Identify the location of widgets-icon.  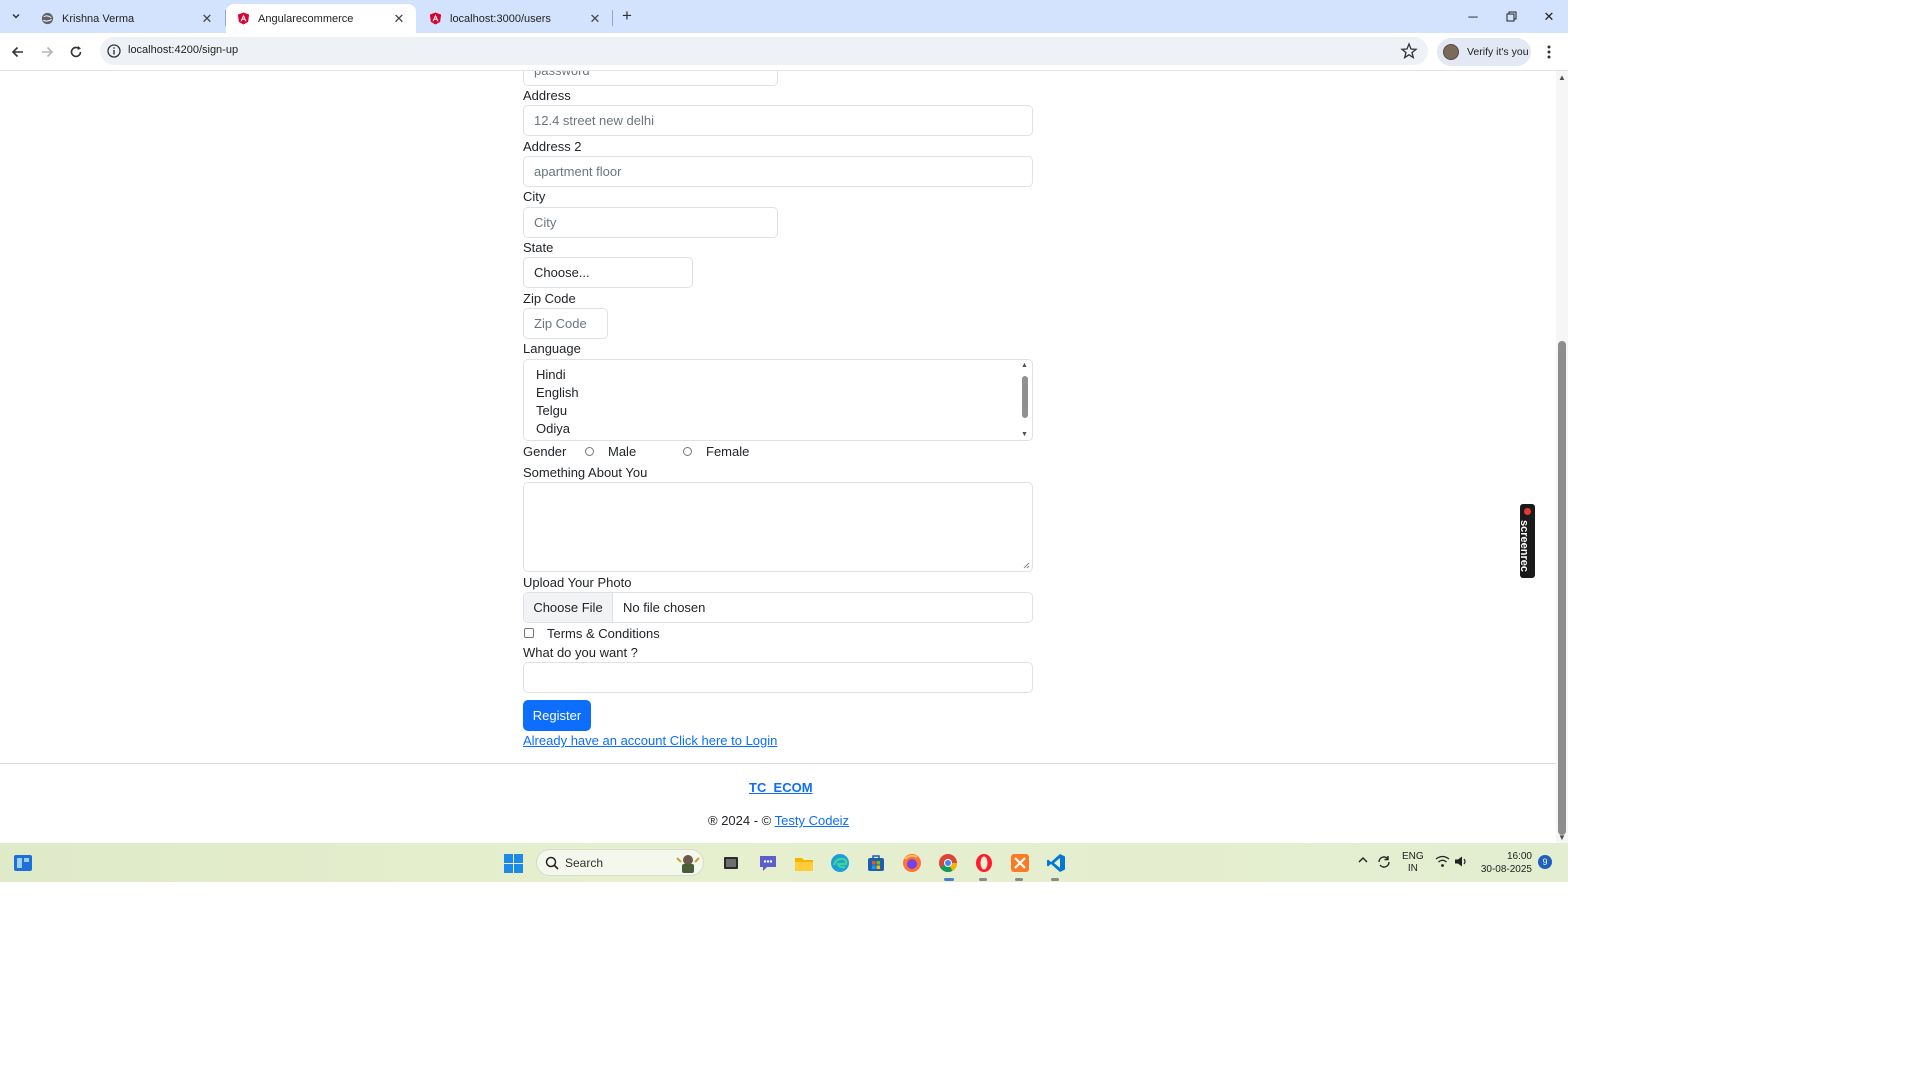
(23, 863).